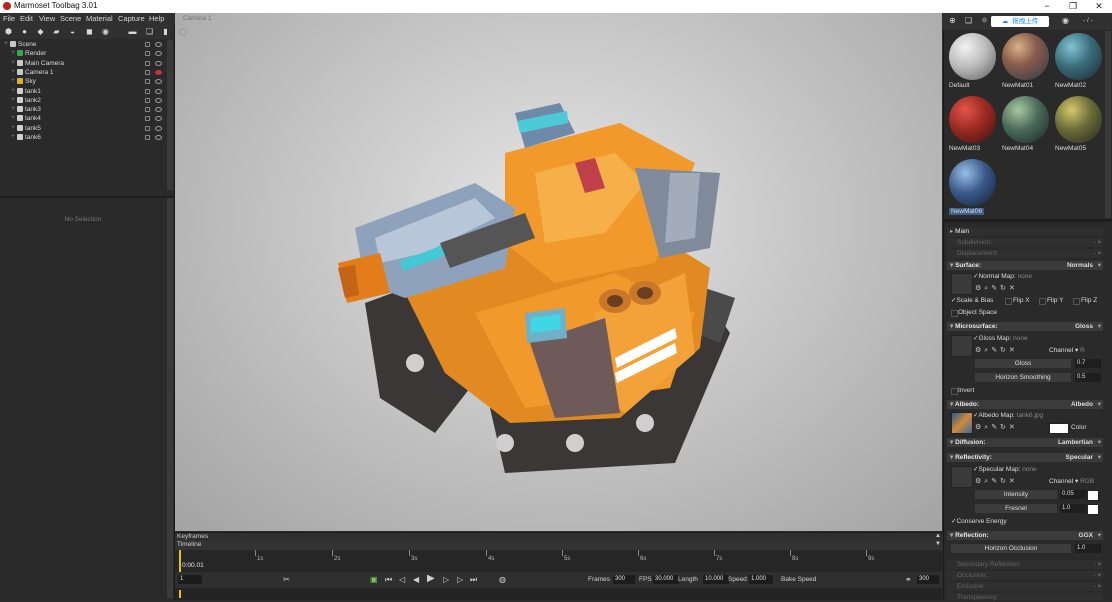  What do you see at coordinates (908, 580) in the screenshot?
I see `link-icon: ⚭` at bounding box center [908, 580].